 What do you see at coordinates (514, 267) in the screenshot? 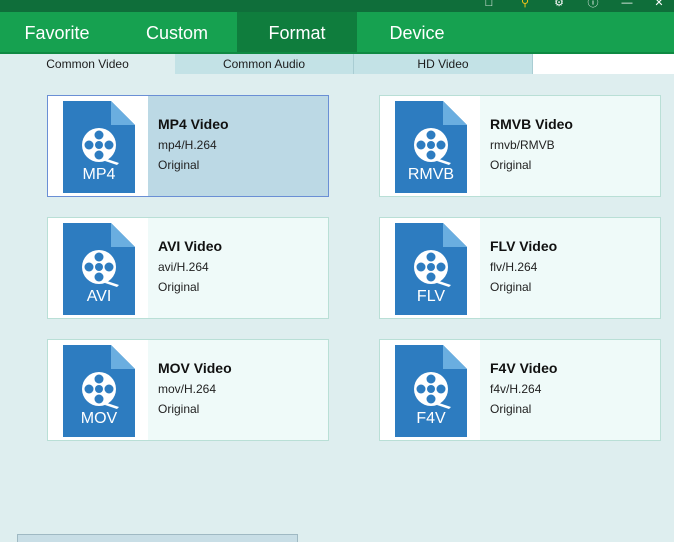
I see `format-codec: flv/H.264` at bounding box center [514, 267].